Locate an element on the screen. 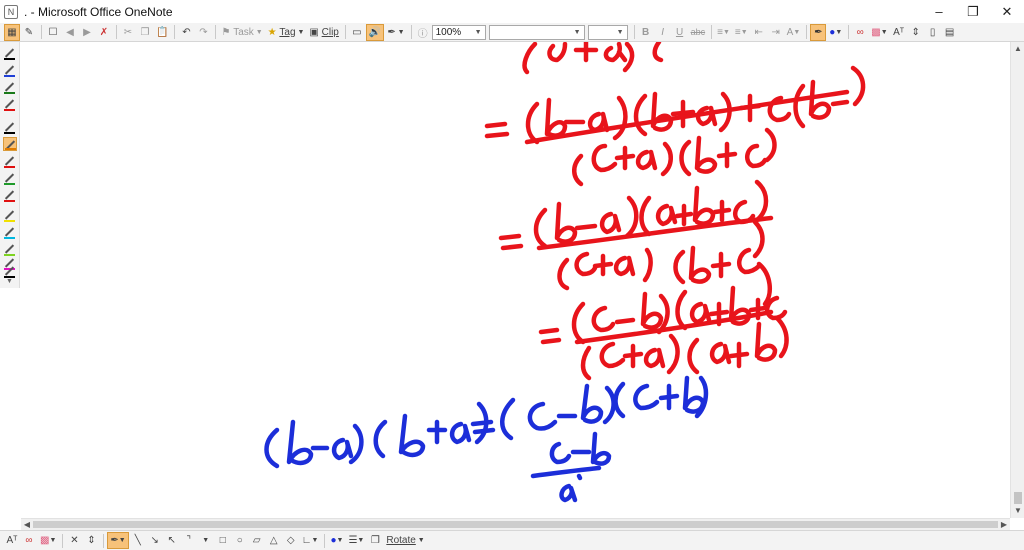 The image size is (1024, 550). new-note-icon: ✎ is located at coordinates (29, 32).